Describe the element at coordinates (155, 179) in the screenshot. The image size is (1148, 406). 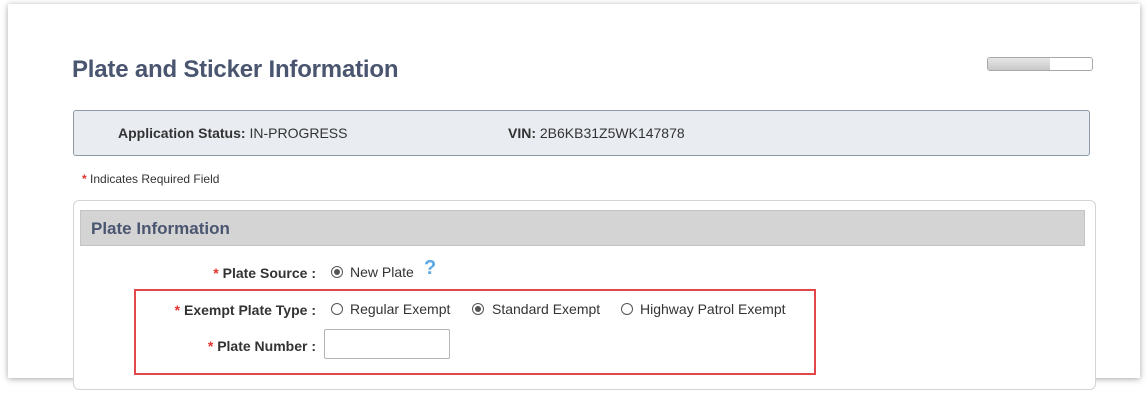
I see `required-field-text: Indicates Required Field` at that location.